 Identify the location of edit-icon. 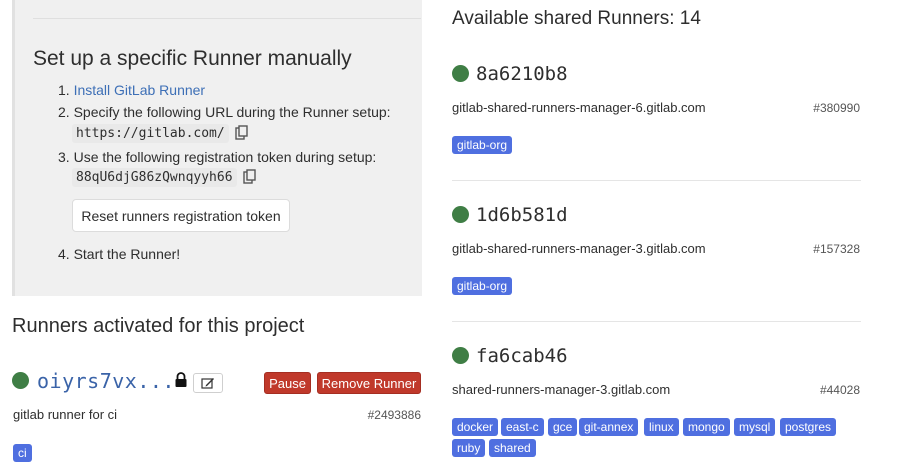
(207, 383).